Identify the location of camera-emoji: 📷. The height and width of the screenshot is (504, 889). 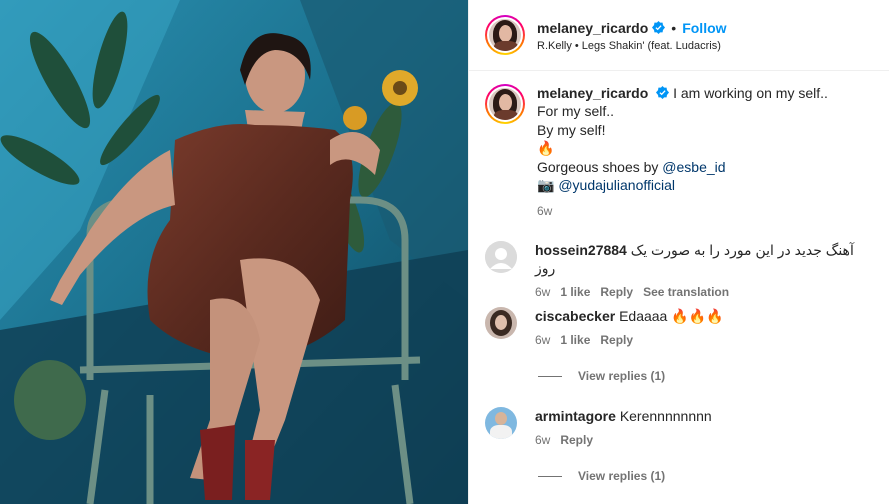
(546, 185).